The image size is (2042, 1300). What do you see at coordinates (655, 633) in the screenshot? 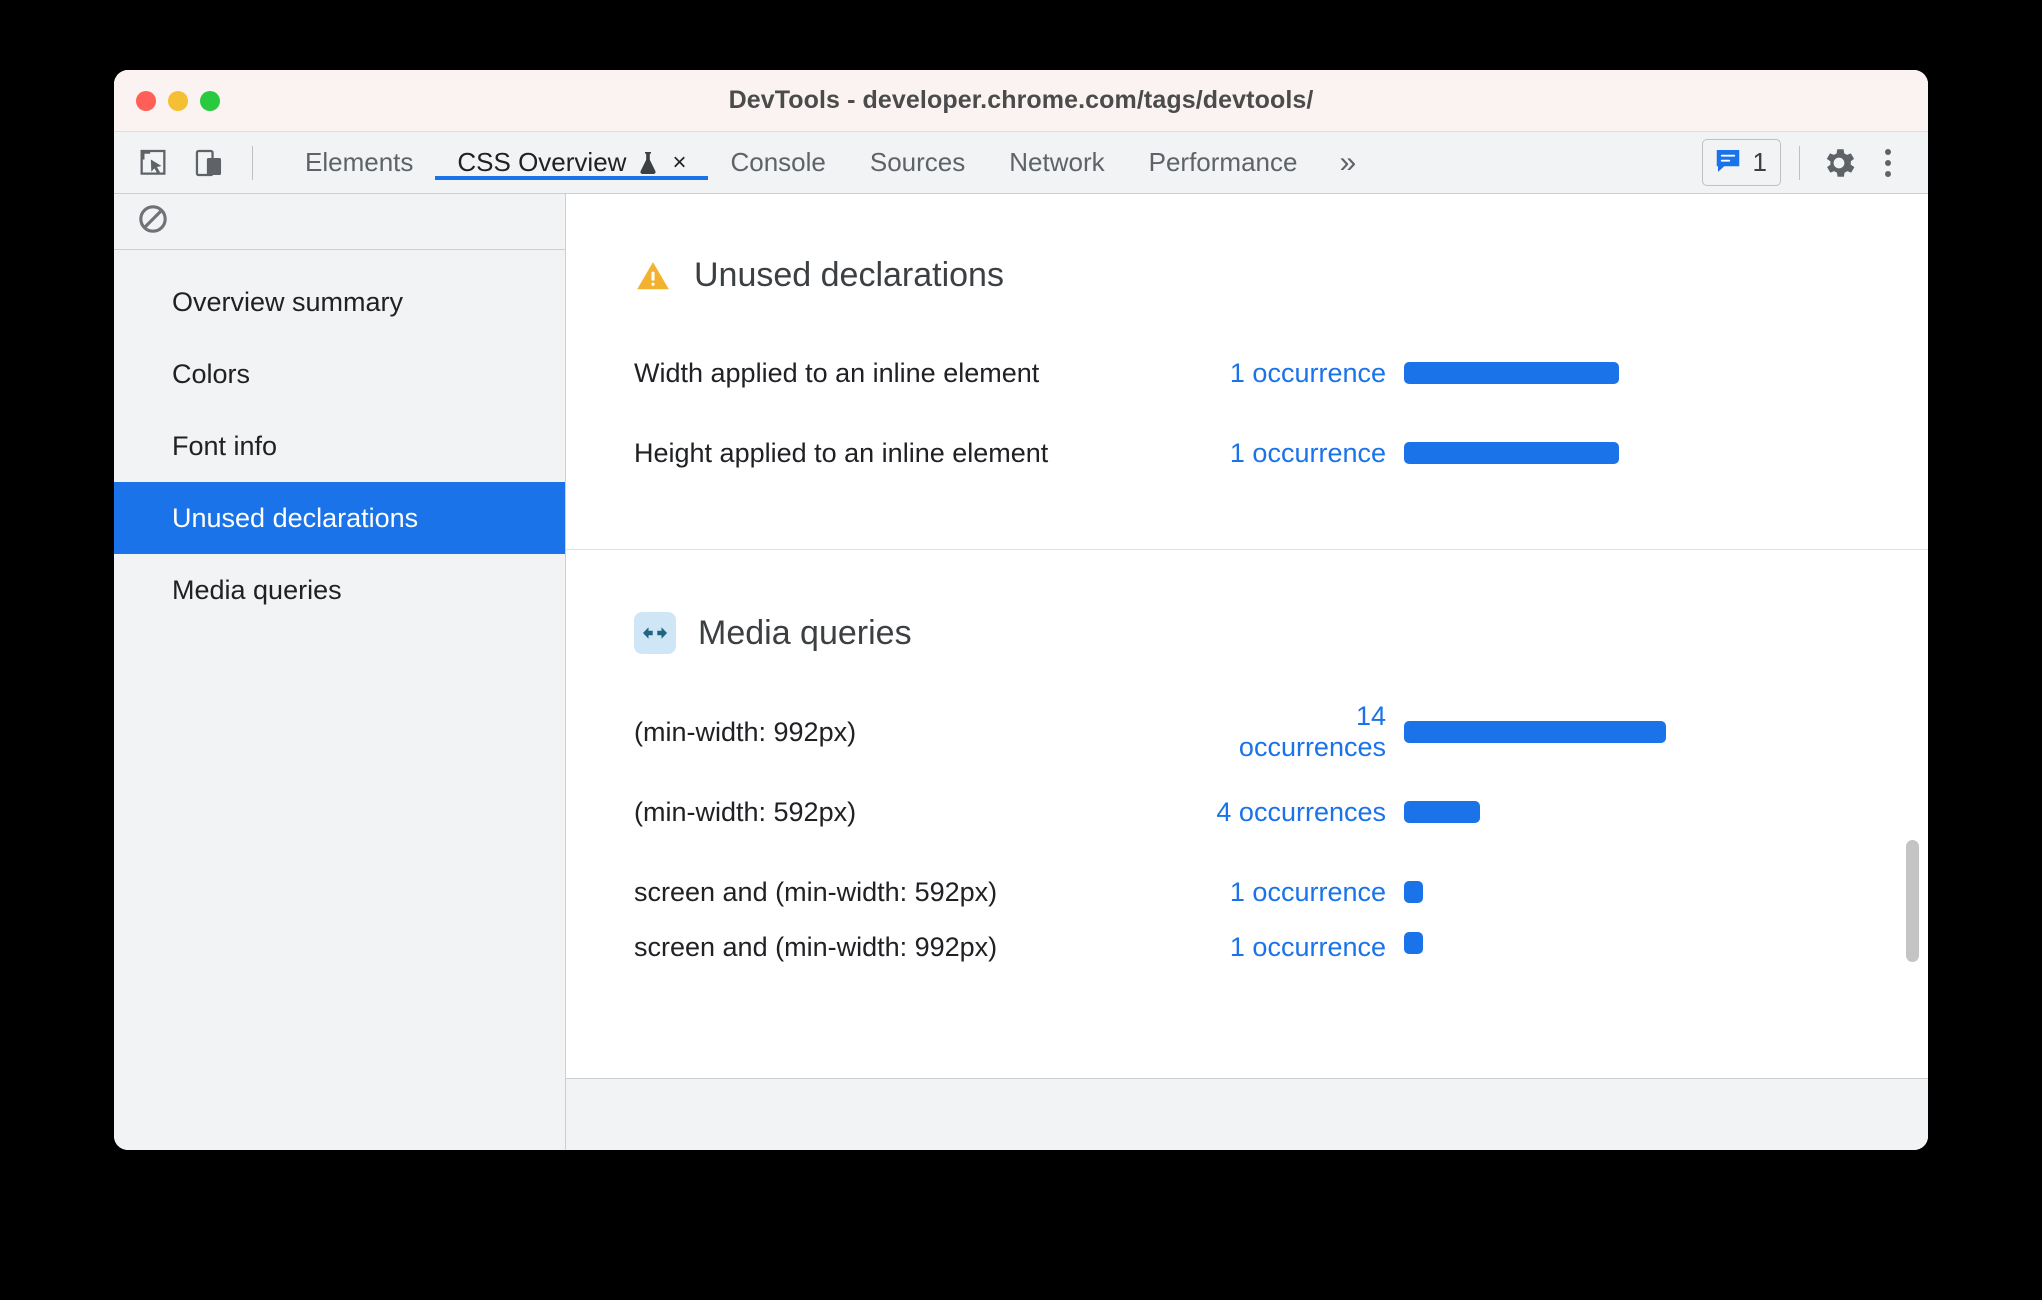
I see `resize-horizontal-icon` at bounding box center [655, 633].